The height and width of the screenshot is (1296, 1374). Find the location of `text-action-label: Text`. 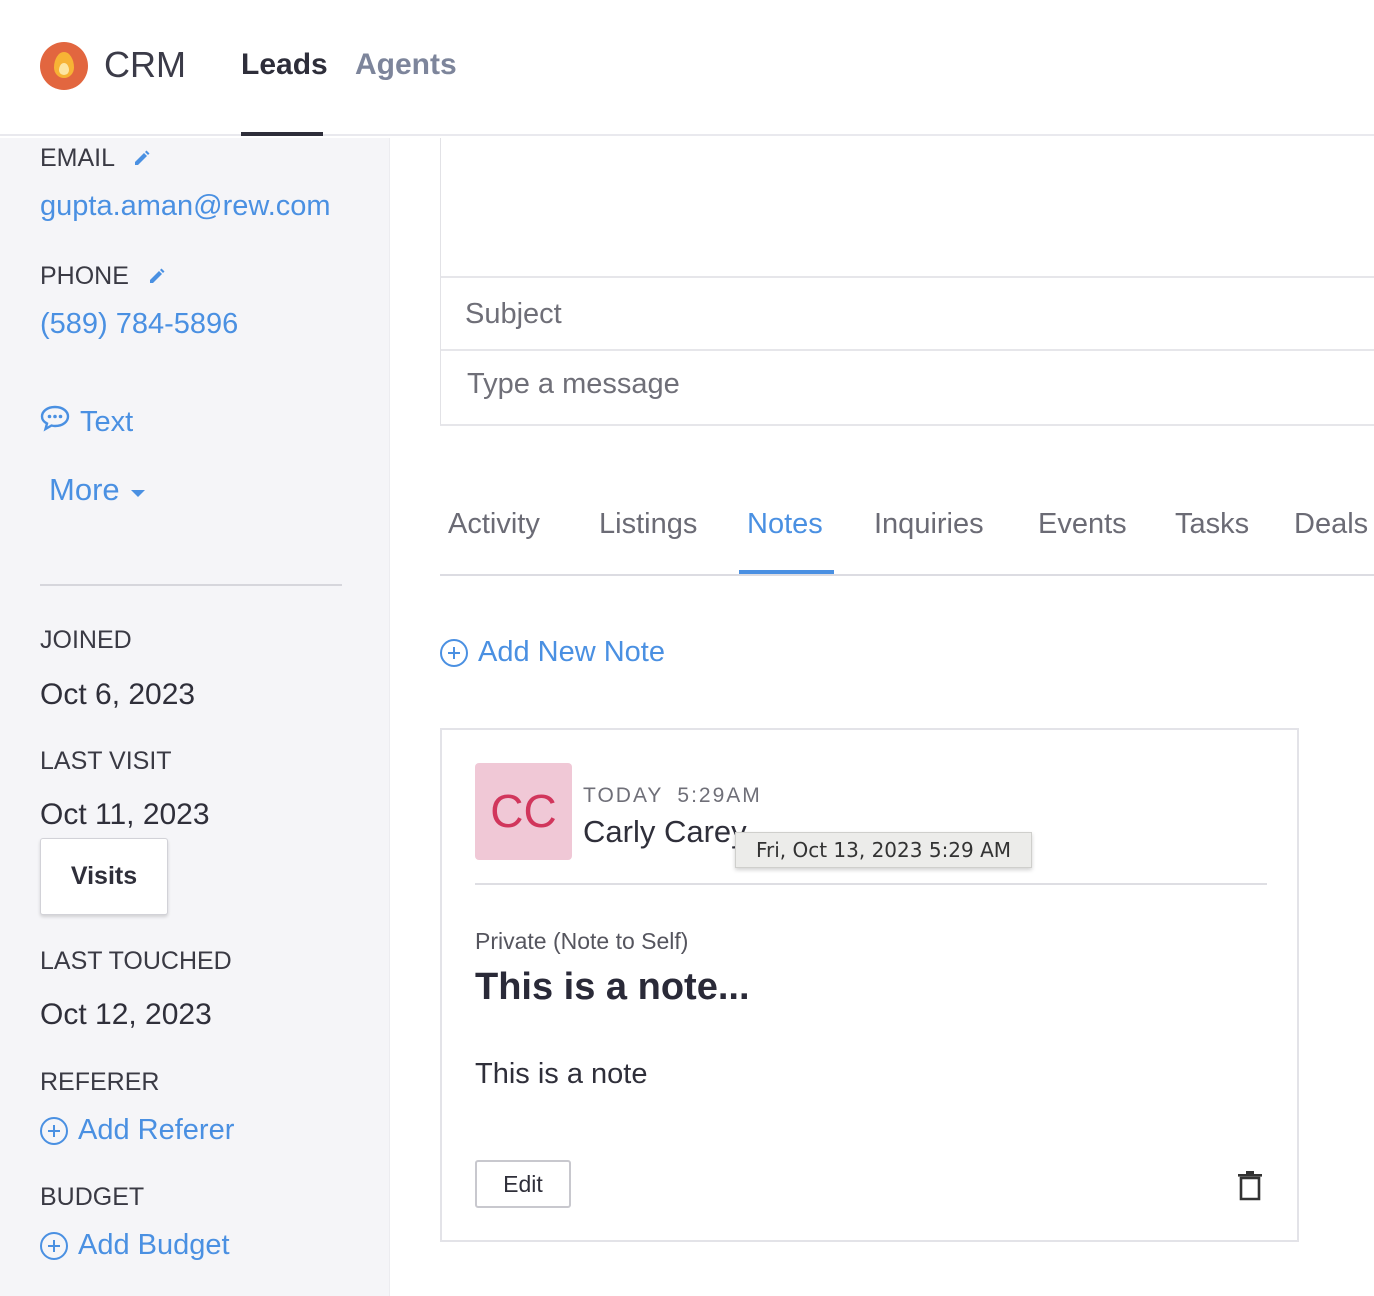

text-action-label: Text is located at coordinates (107, 421).